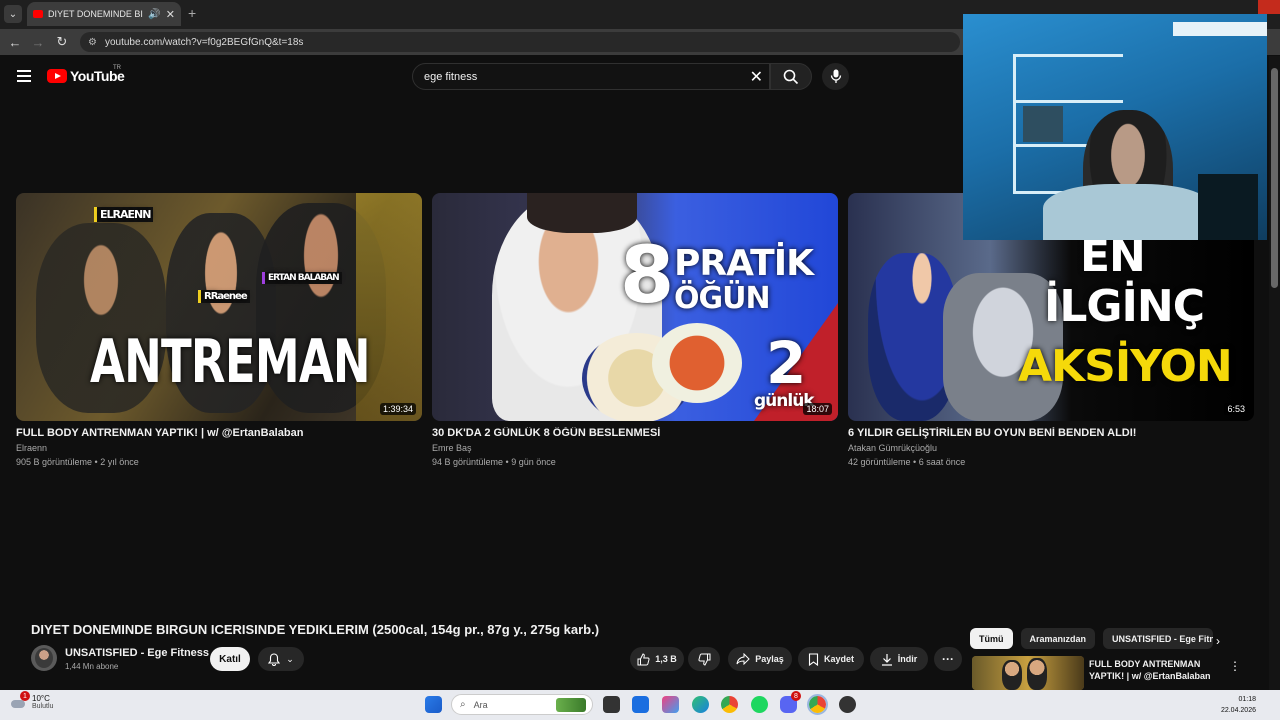 The width and height of the screenshot is (1280, 720). I want to click on search-icon, so click(791, 76).